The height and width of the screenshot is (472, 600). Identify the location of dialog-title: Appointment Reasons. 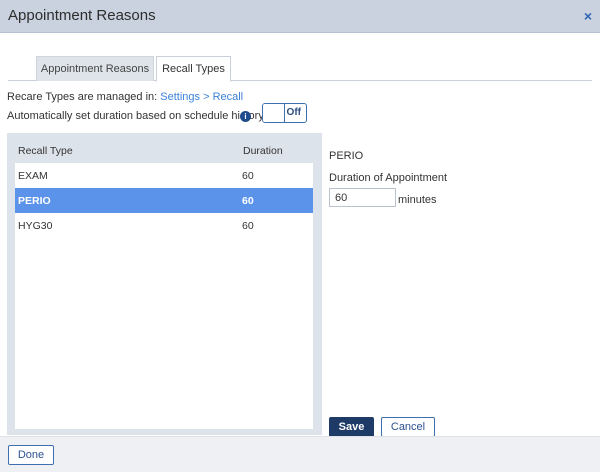
(82, 15).